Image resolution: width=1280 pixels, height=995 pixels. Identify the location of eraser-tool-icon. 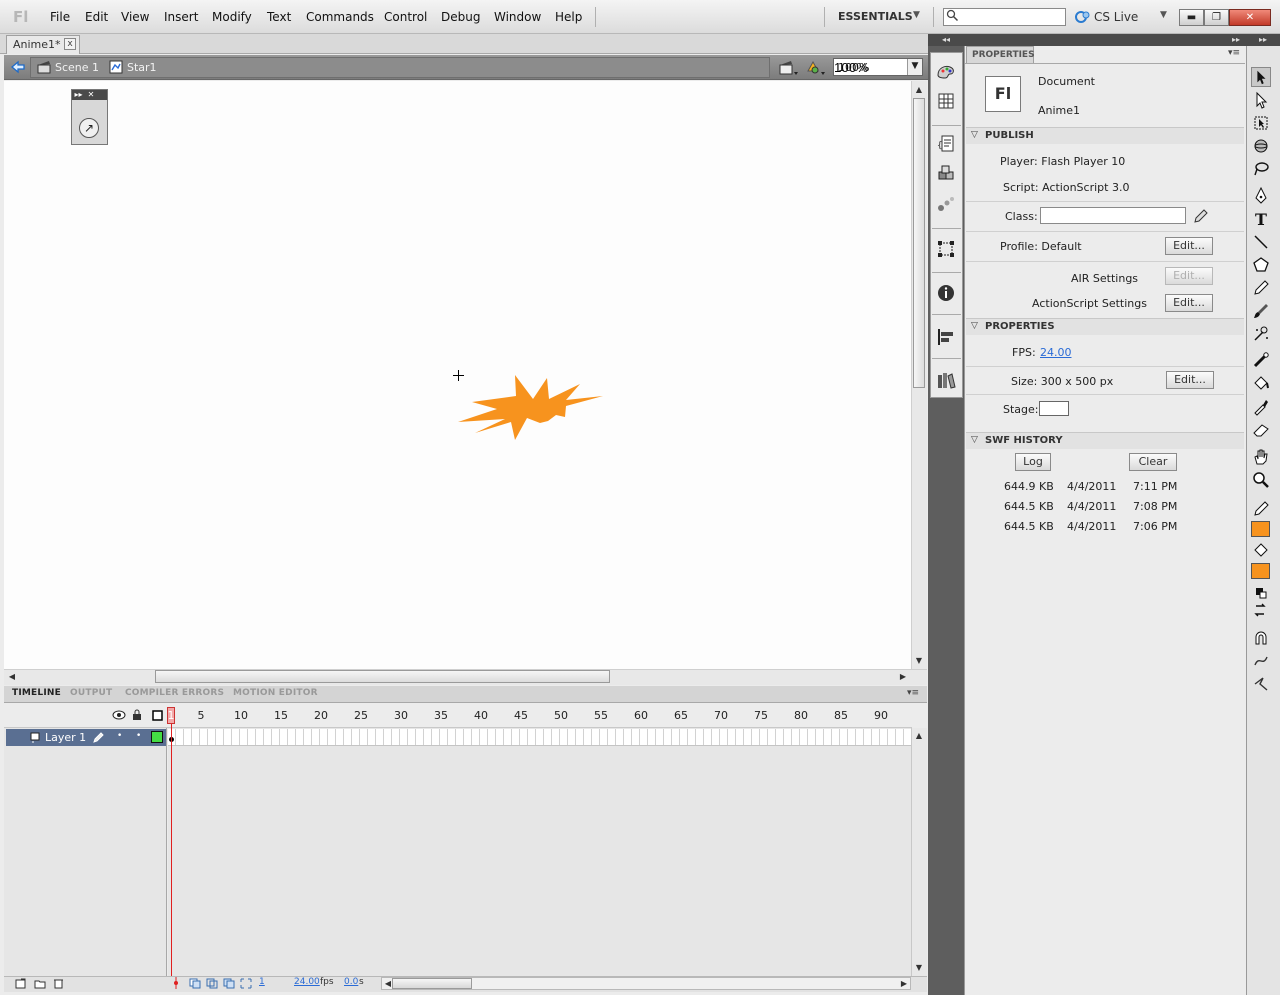
(1261, 430).